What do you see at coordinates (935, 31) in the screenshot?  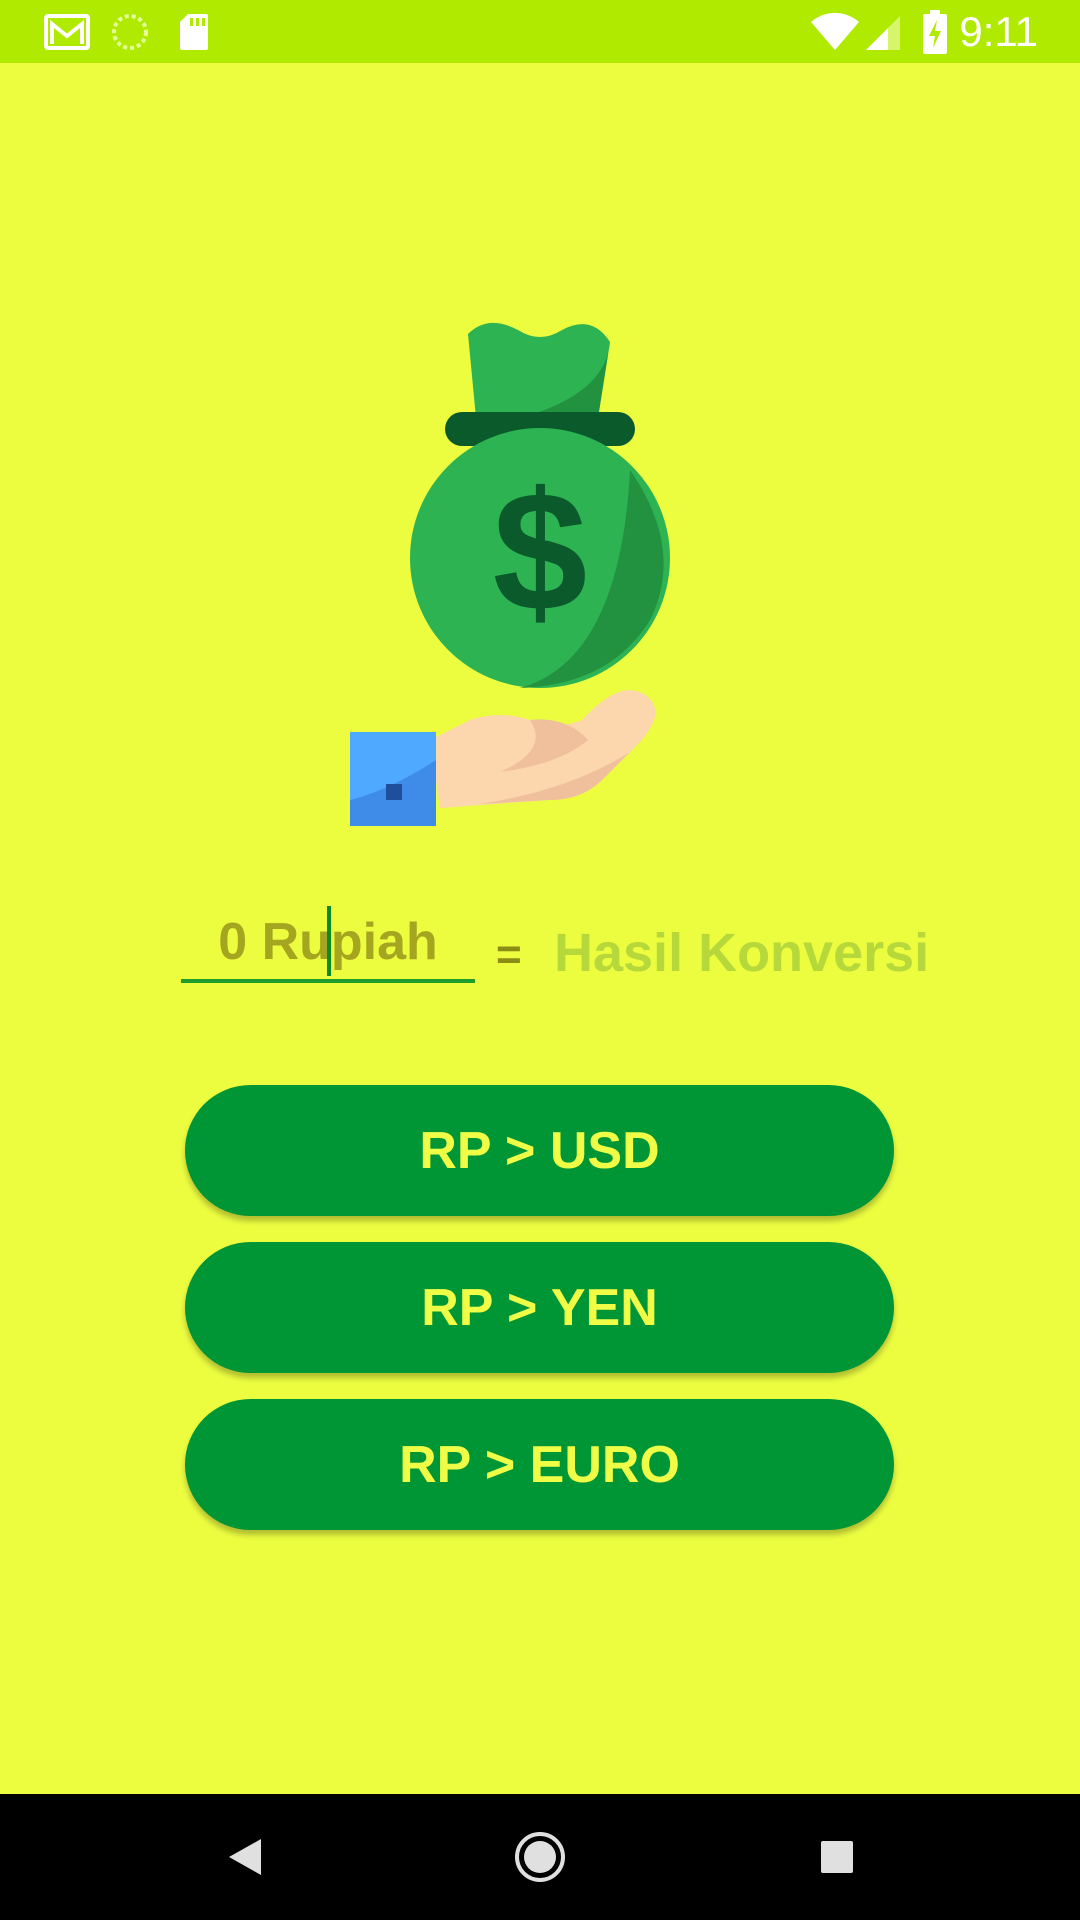 I see `battery-charging-icon` at bounding box center [935, 31].